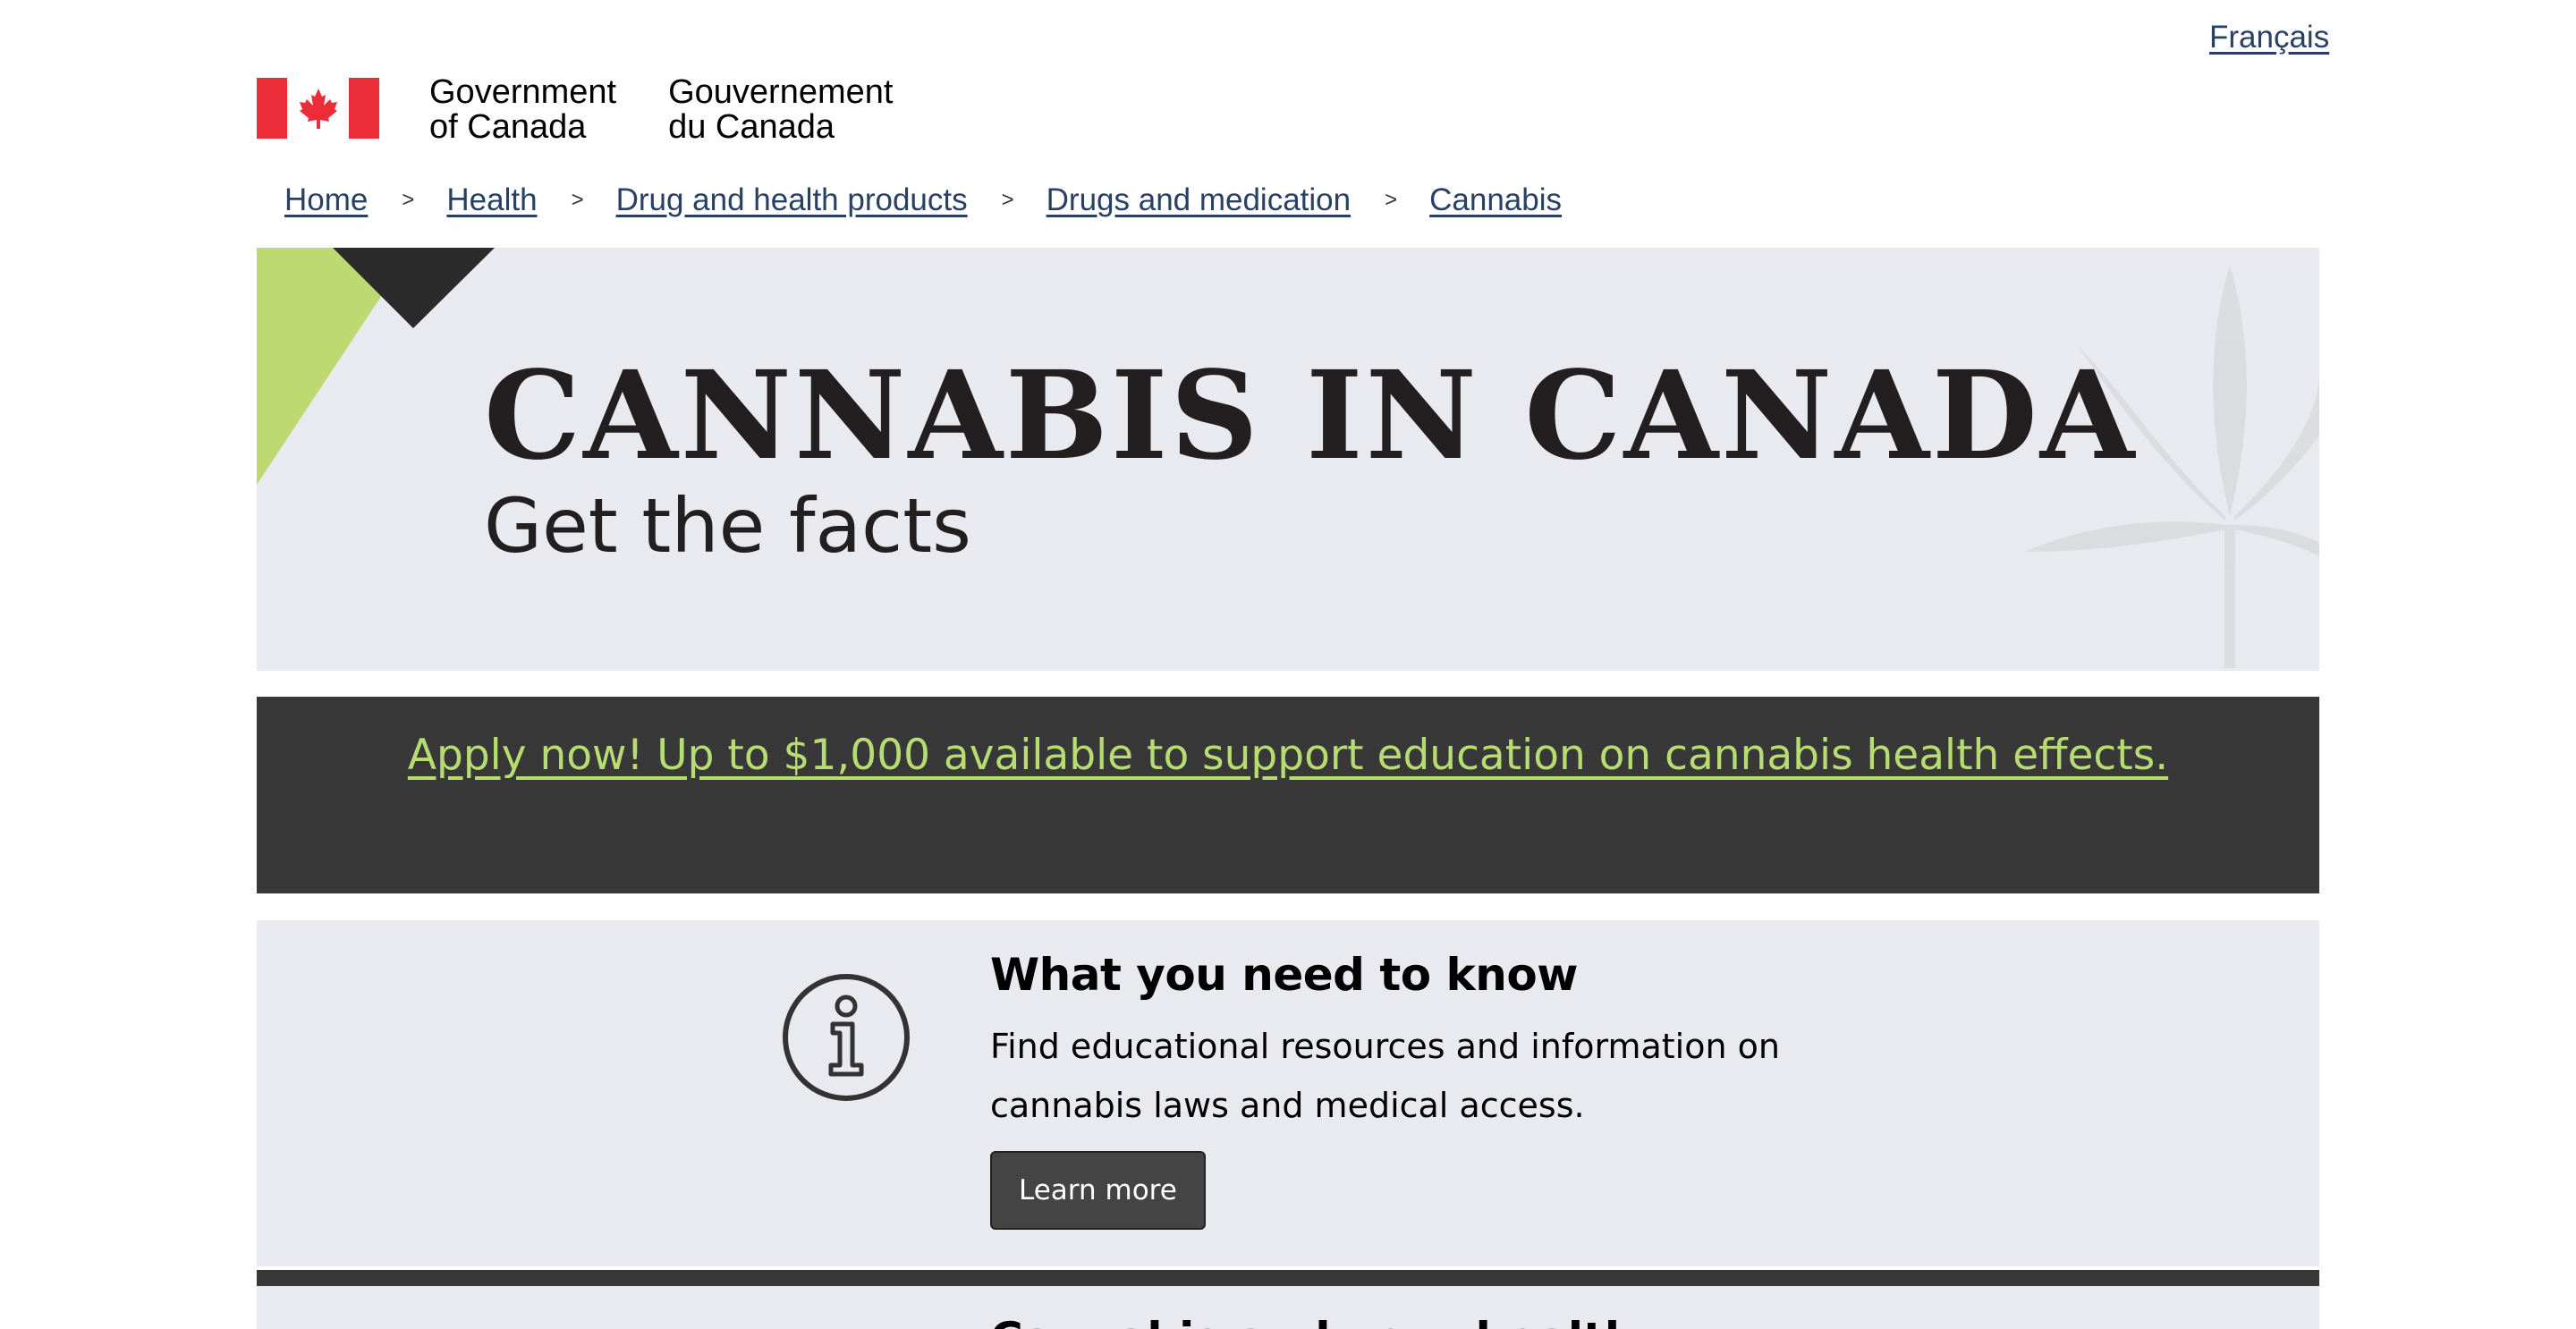 Image resolution: width=2576 pixels, height=1329 pixels. Describe the element at coordinates (727, 526) in the screenshot. I see `hero-subtitle: Get the facts` at that location.